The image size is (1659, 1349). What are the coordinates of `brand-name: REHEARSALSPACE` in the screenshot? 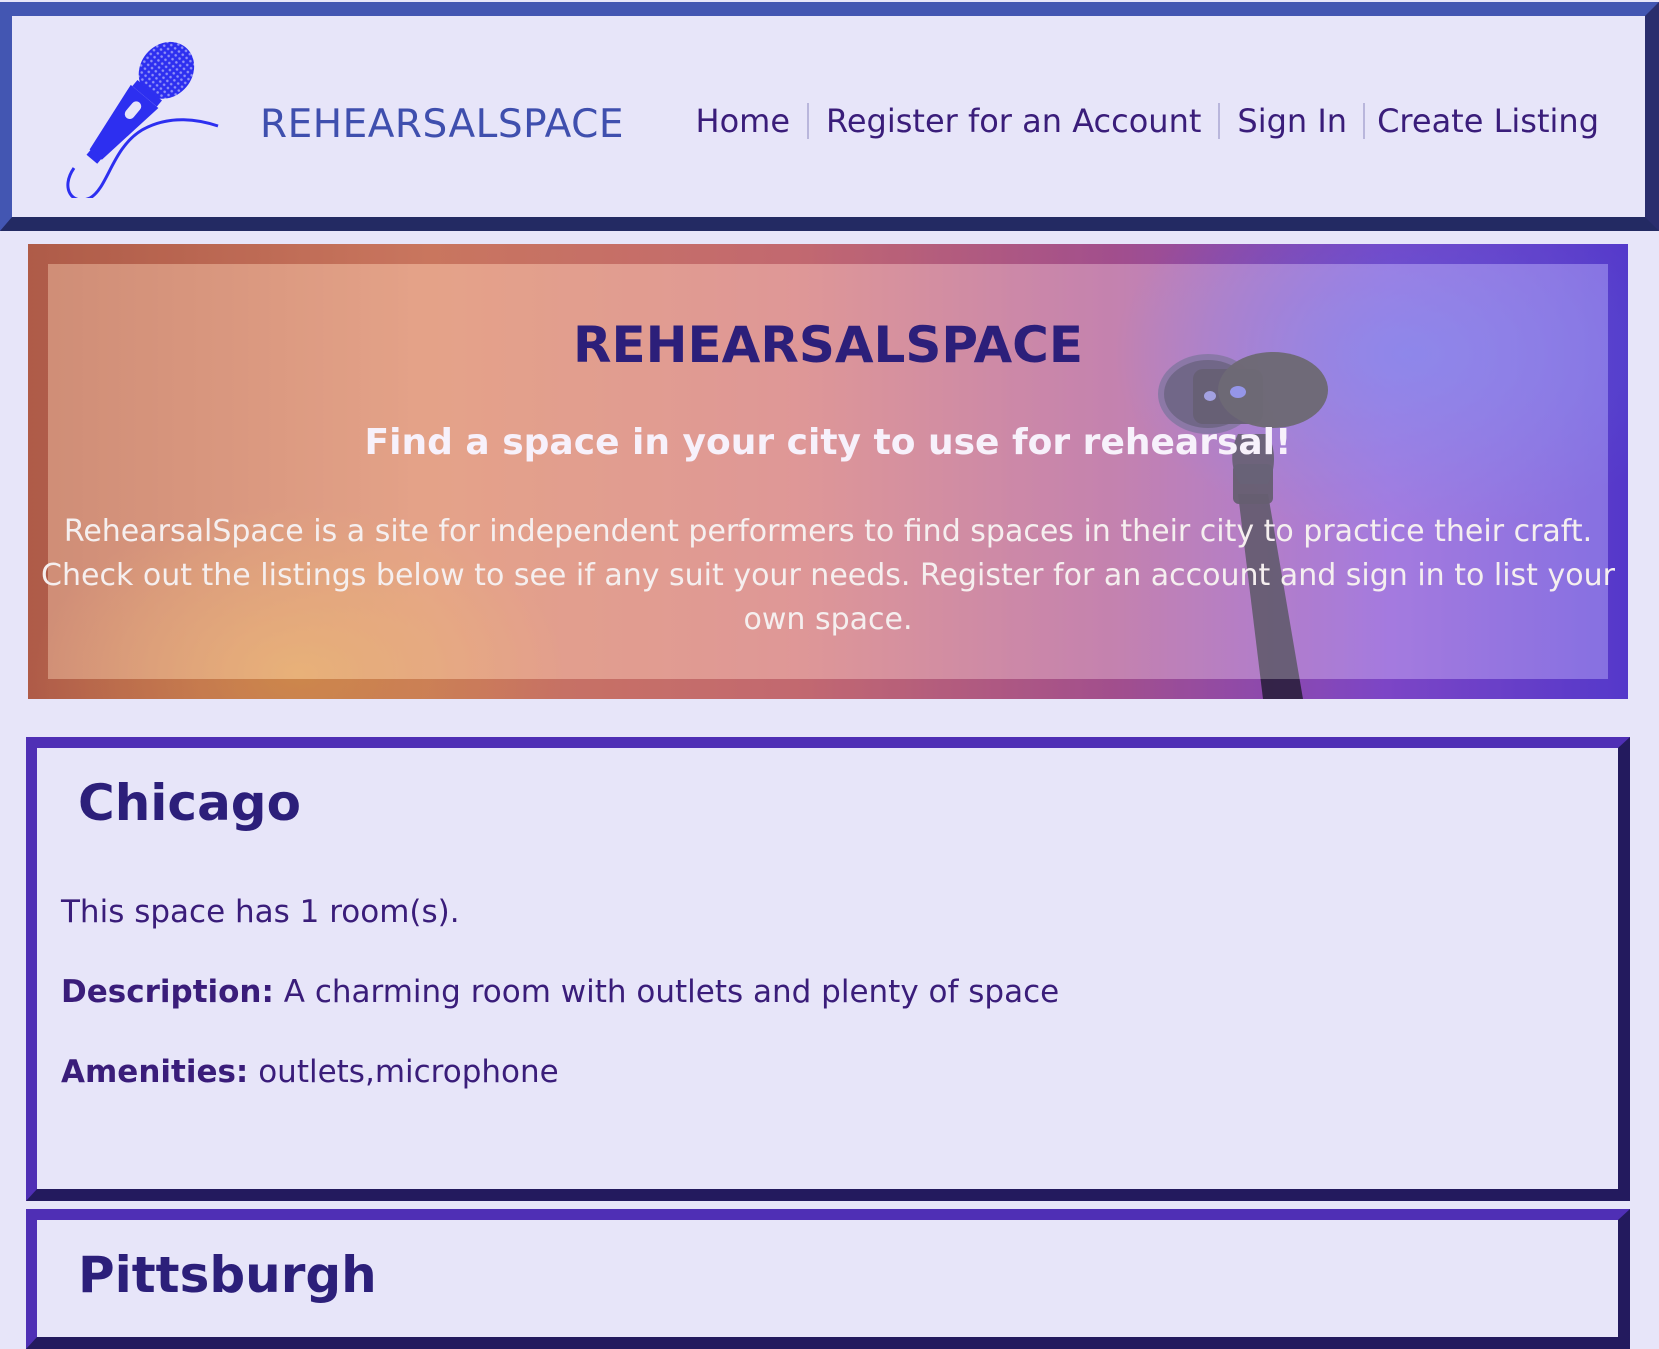 It's located at (442, 124).